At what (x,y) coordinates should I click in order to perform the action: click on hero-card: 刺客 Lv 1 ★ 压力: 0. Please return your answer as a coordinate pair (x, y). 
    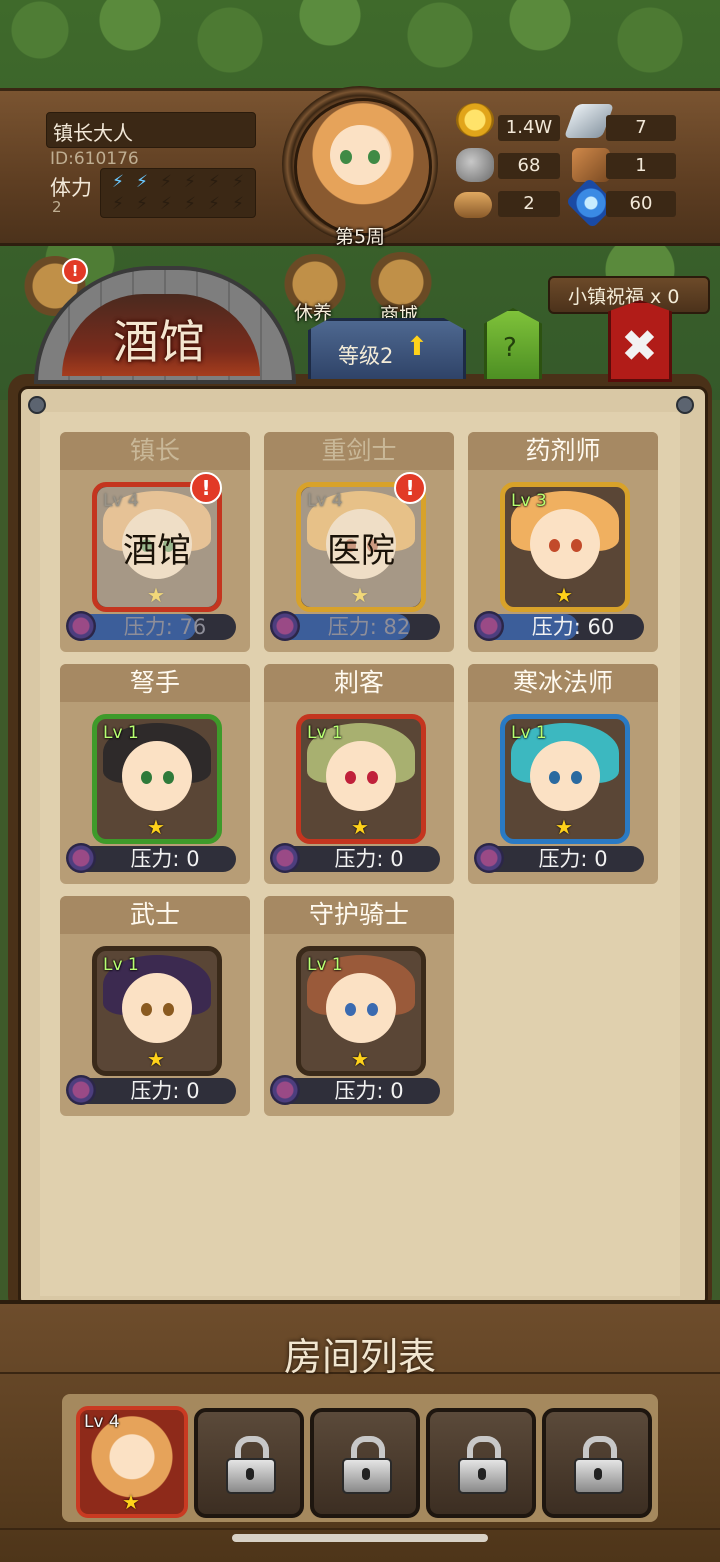
    Looking at the image, I should click on (359, 774).